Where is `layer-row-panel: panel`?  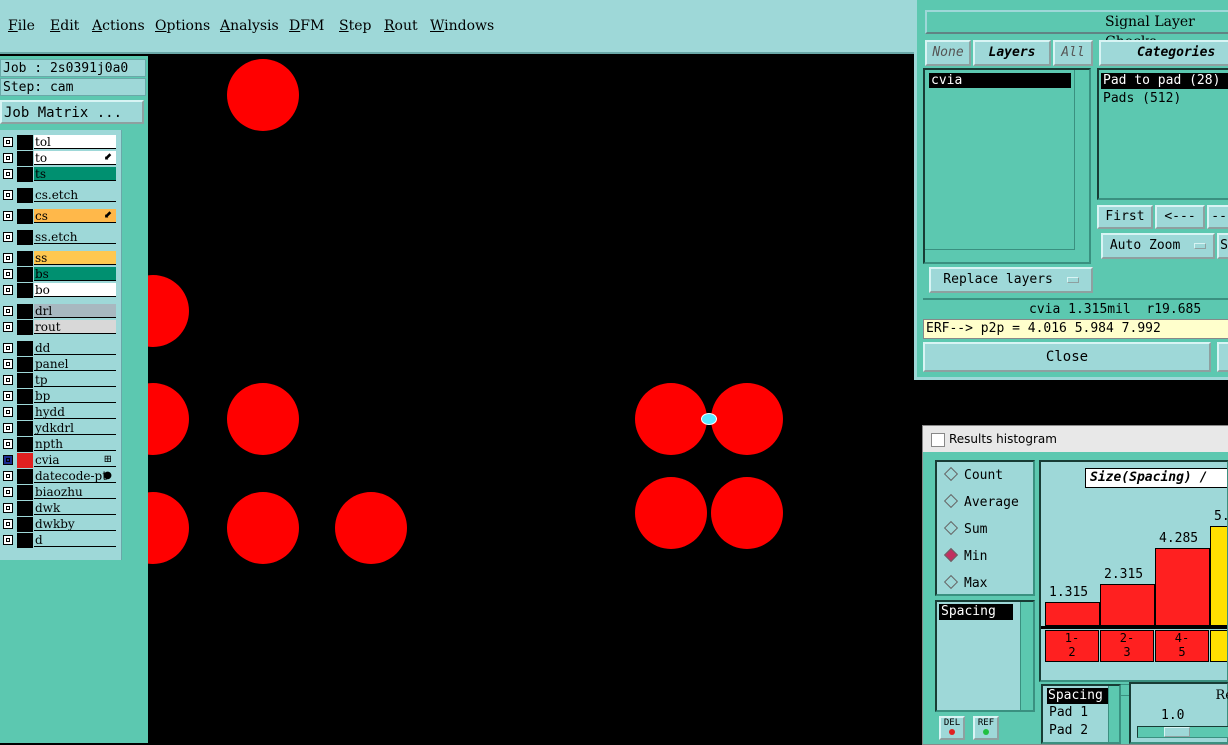
layer-row-panel: panel is located at coordinates (59, 364).